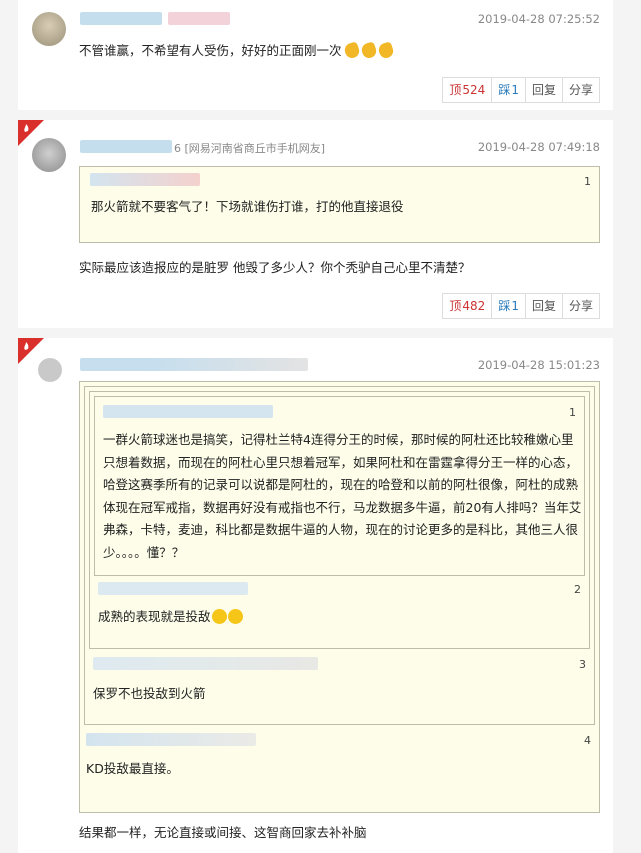 The image size is (641, 853). Describe the element at coordinates (538, 147) in the screenshot. I see `comment-time: 2019-04-28 07:49:18` at that location.